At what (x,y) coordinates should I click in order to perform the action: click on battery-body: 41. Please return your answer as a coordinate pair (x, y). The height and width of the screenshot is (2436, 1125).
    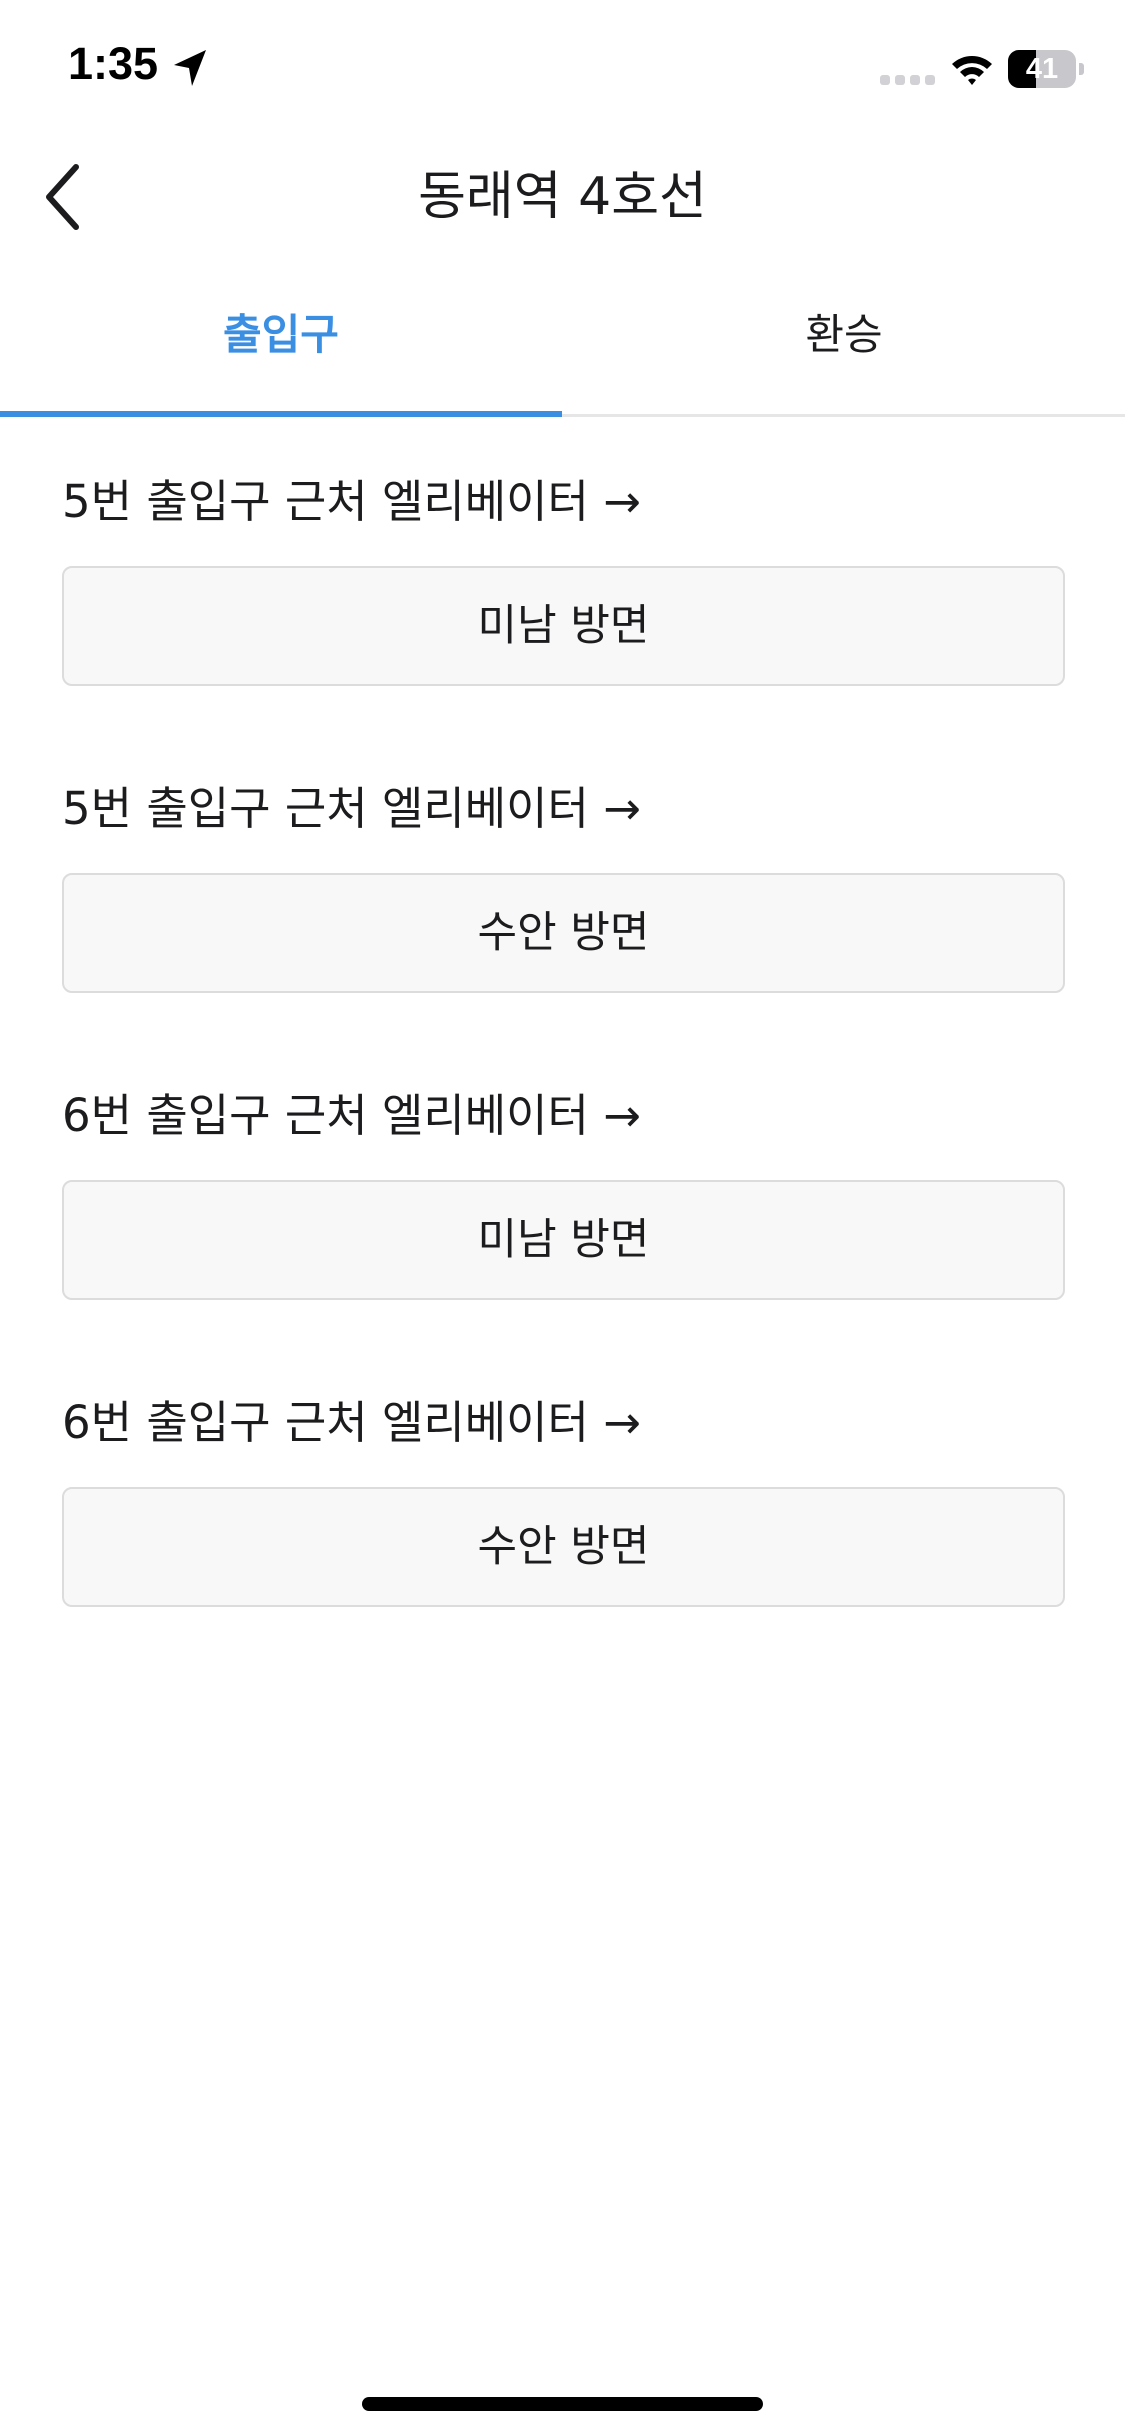
    Looking at the image, I should click on (1042, 69).